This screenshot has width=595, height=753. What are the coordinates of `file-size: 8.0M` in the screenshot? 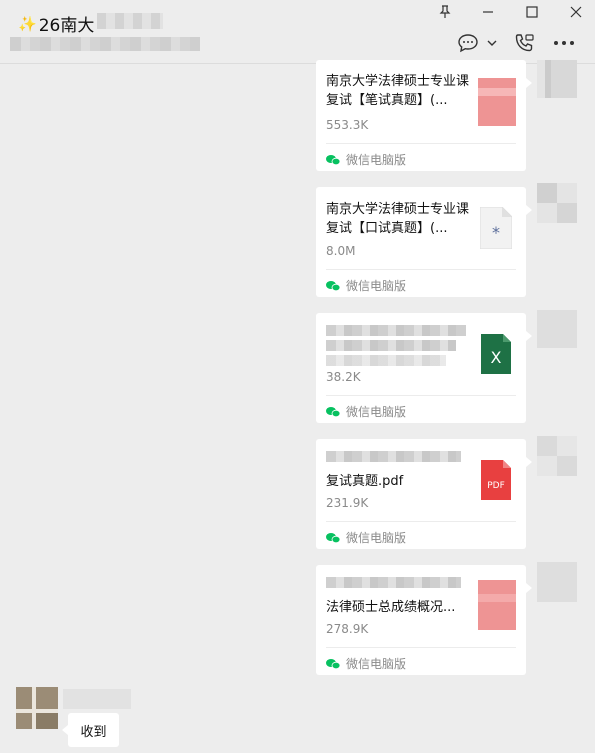 It's located at (341, 251).